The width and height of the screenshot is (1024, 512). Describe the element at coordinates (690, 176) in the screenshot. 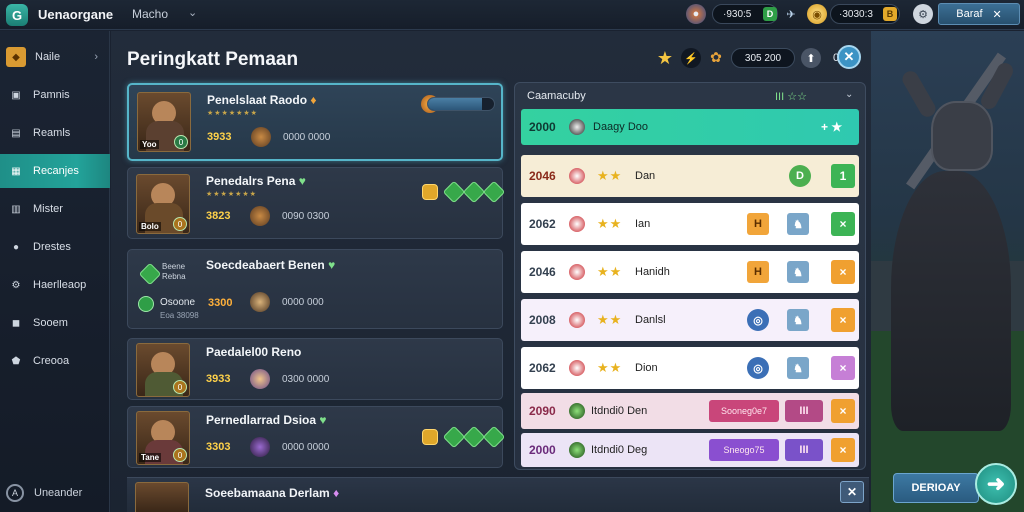

I see `ranking-row: 2046 ★★ Dan D 1` at that location.